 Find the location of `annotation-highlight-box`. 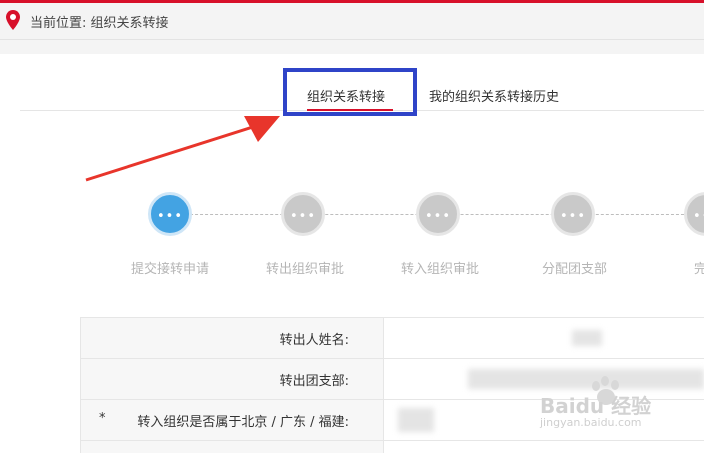

annotation-highlight-box is located at coordinates (350, 92).